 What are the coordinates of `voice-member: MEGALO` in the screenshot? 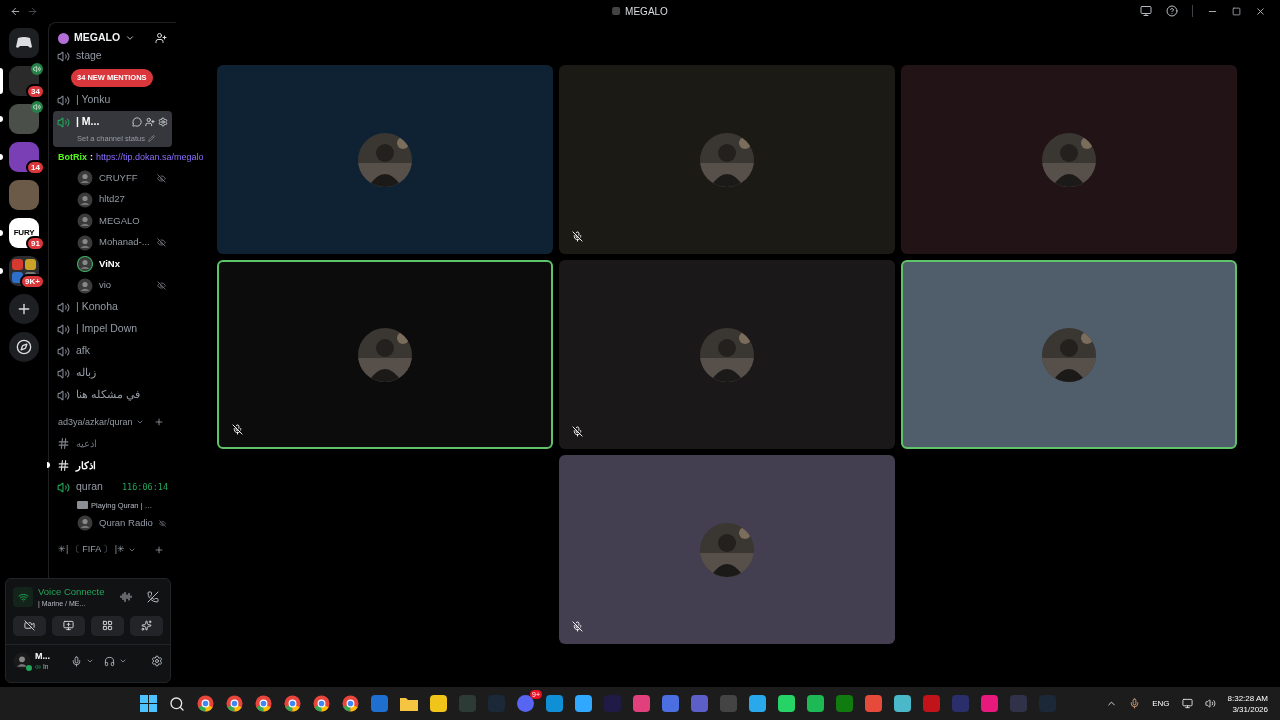 It's located at (112, 221).